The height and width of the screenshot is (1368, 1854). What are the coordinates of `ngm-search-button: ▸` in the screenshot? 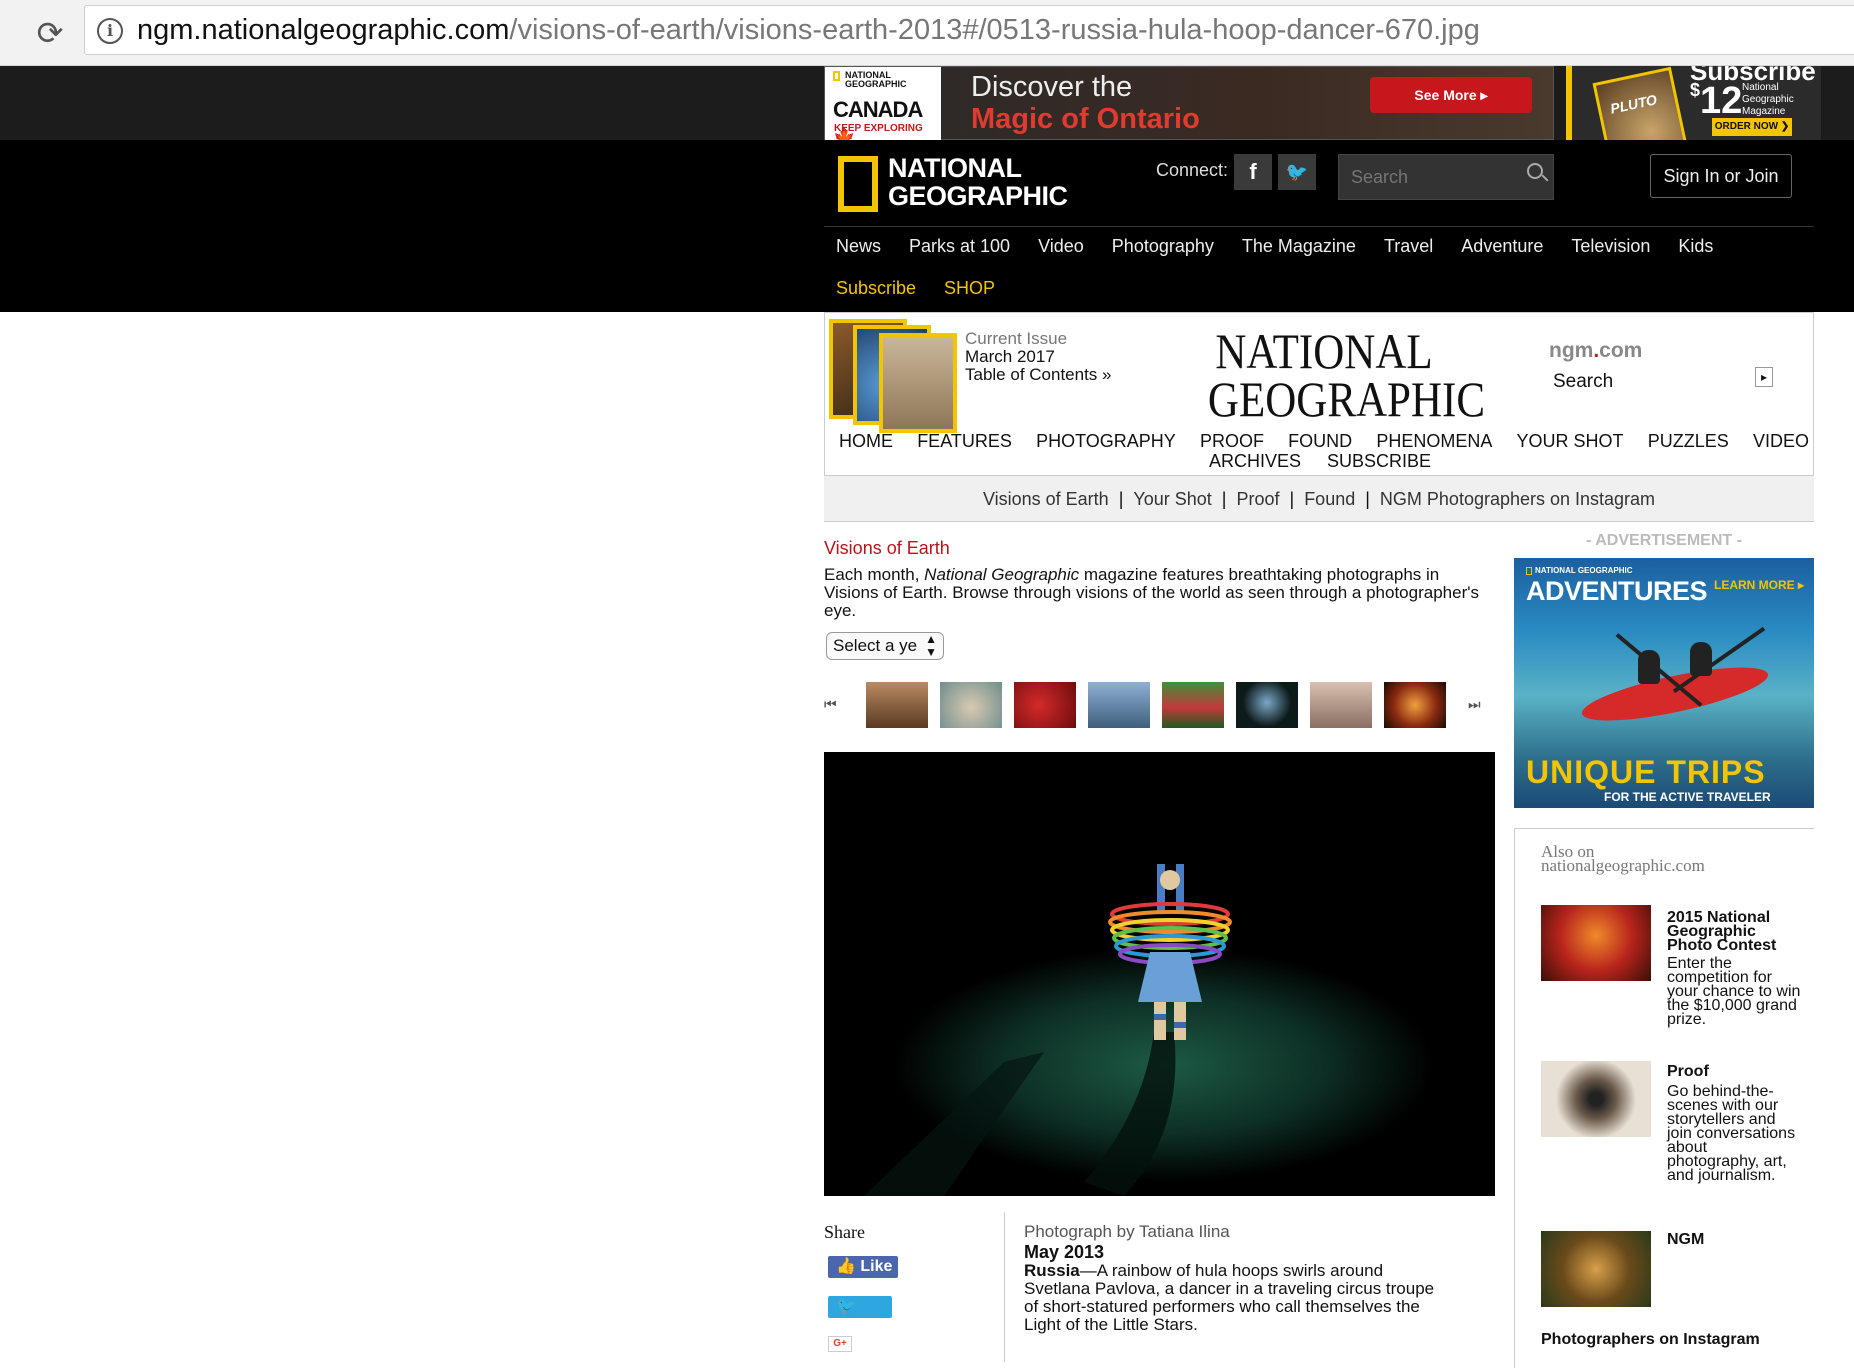 It's located at (1764, 377).